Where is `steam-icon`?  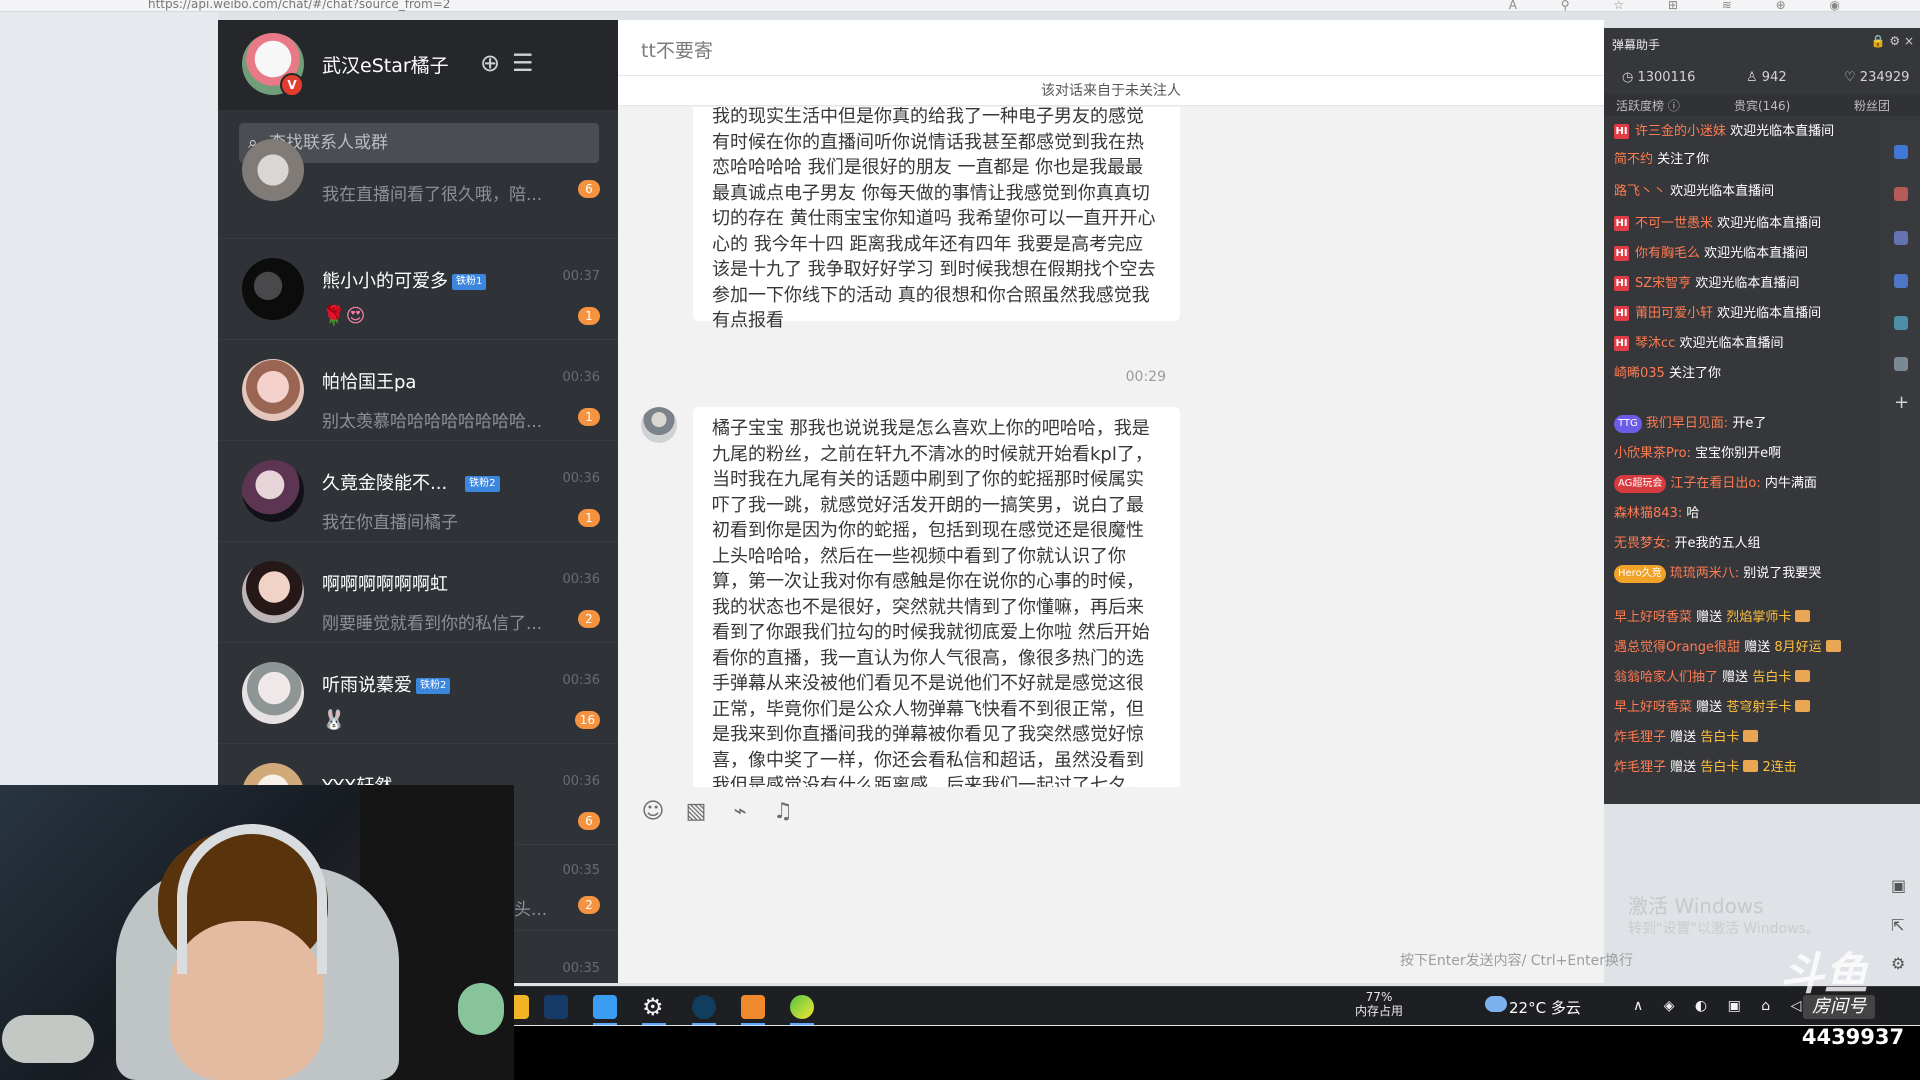
steam-icon is located at coordinates (556, 1007).